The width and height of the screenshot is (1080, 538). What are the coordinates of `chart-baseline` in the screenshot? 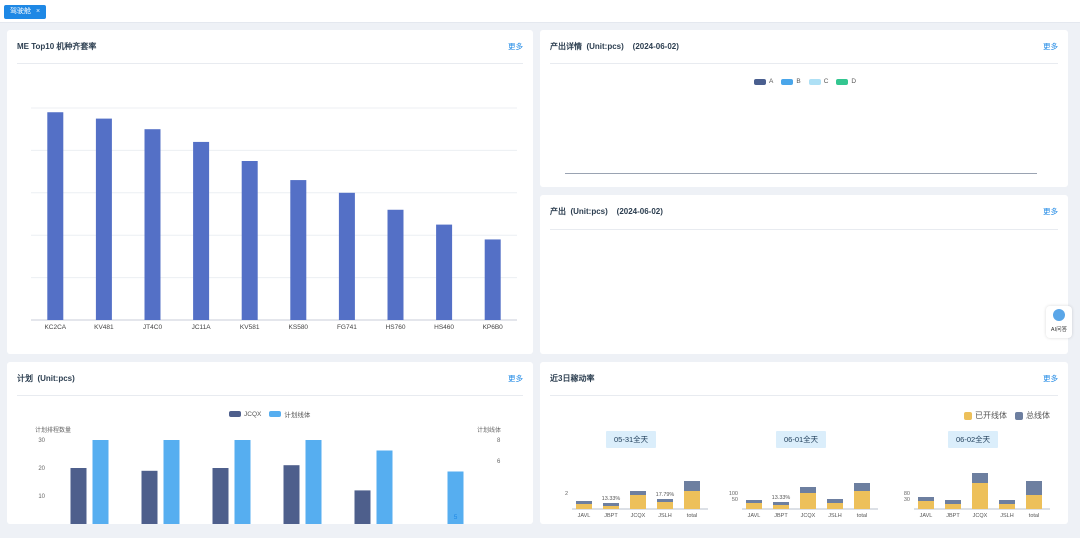 It's located at (801, 173).